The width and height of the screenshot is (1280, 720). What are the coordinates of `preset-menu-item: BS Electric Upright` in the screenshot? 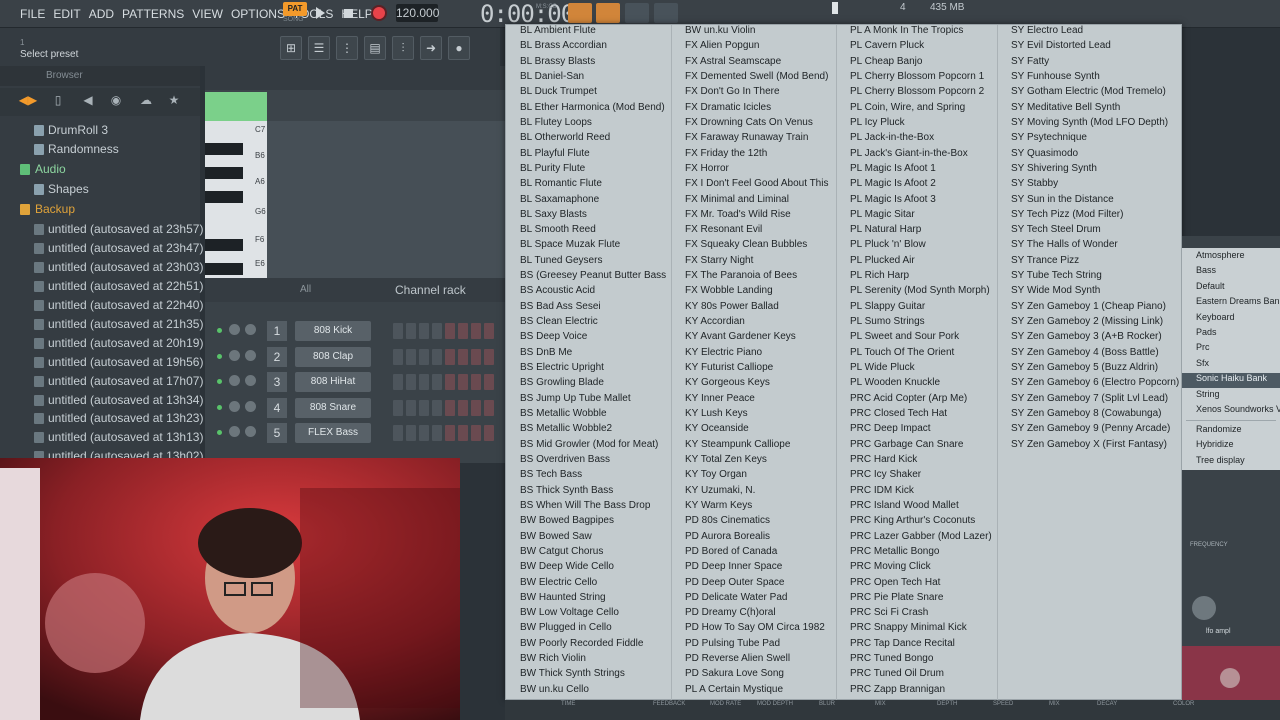 It's located at (562, 369).